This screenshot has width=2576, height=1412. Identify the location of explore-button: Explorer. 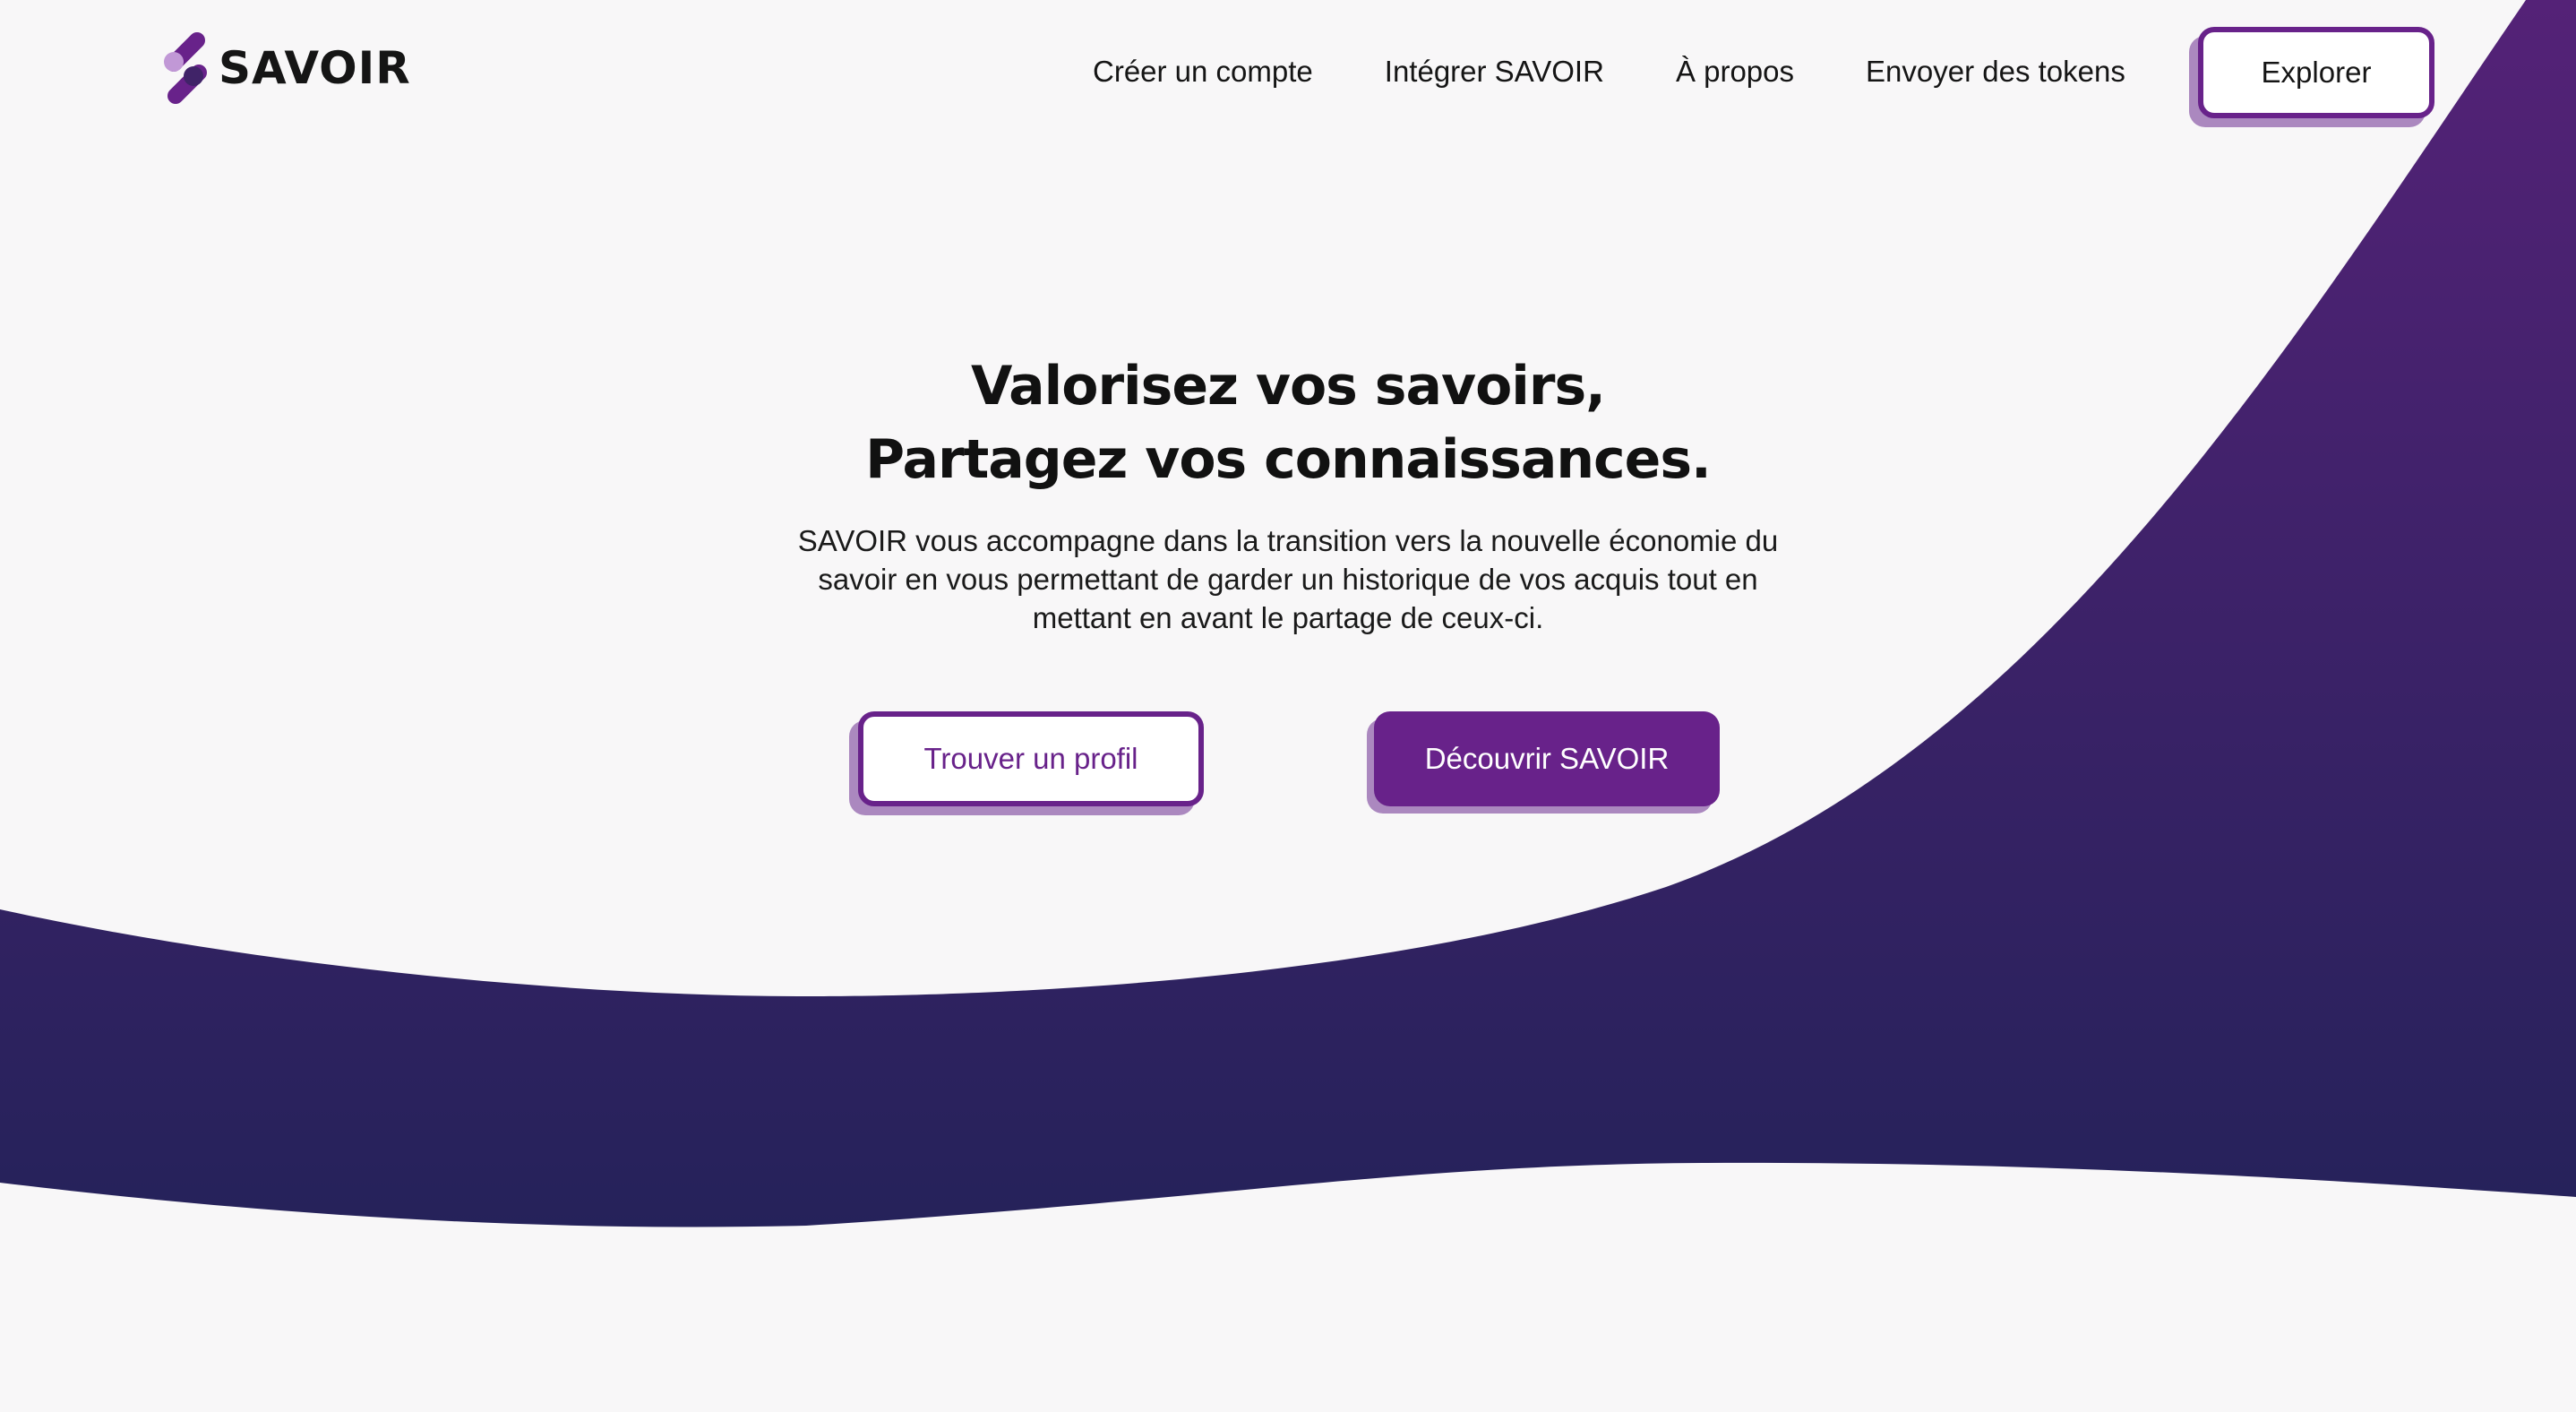
(2316, 72).